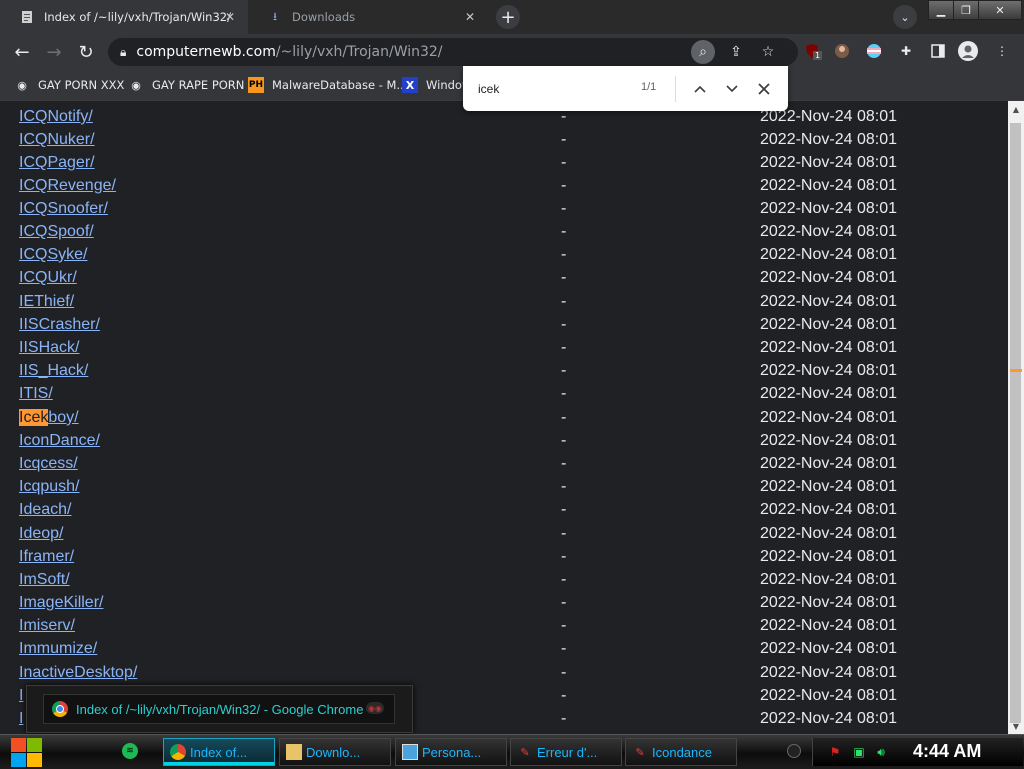  I want to click on tray-expand-icon, so click(794, 751).